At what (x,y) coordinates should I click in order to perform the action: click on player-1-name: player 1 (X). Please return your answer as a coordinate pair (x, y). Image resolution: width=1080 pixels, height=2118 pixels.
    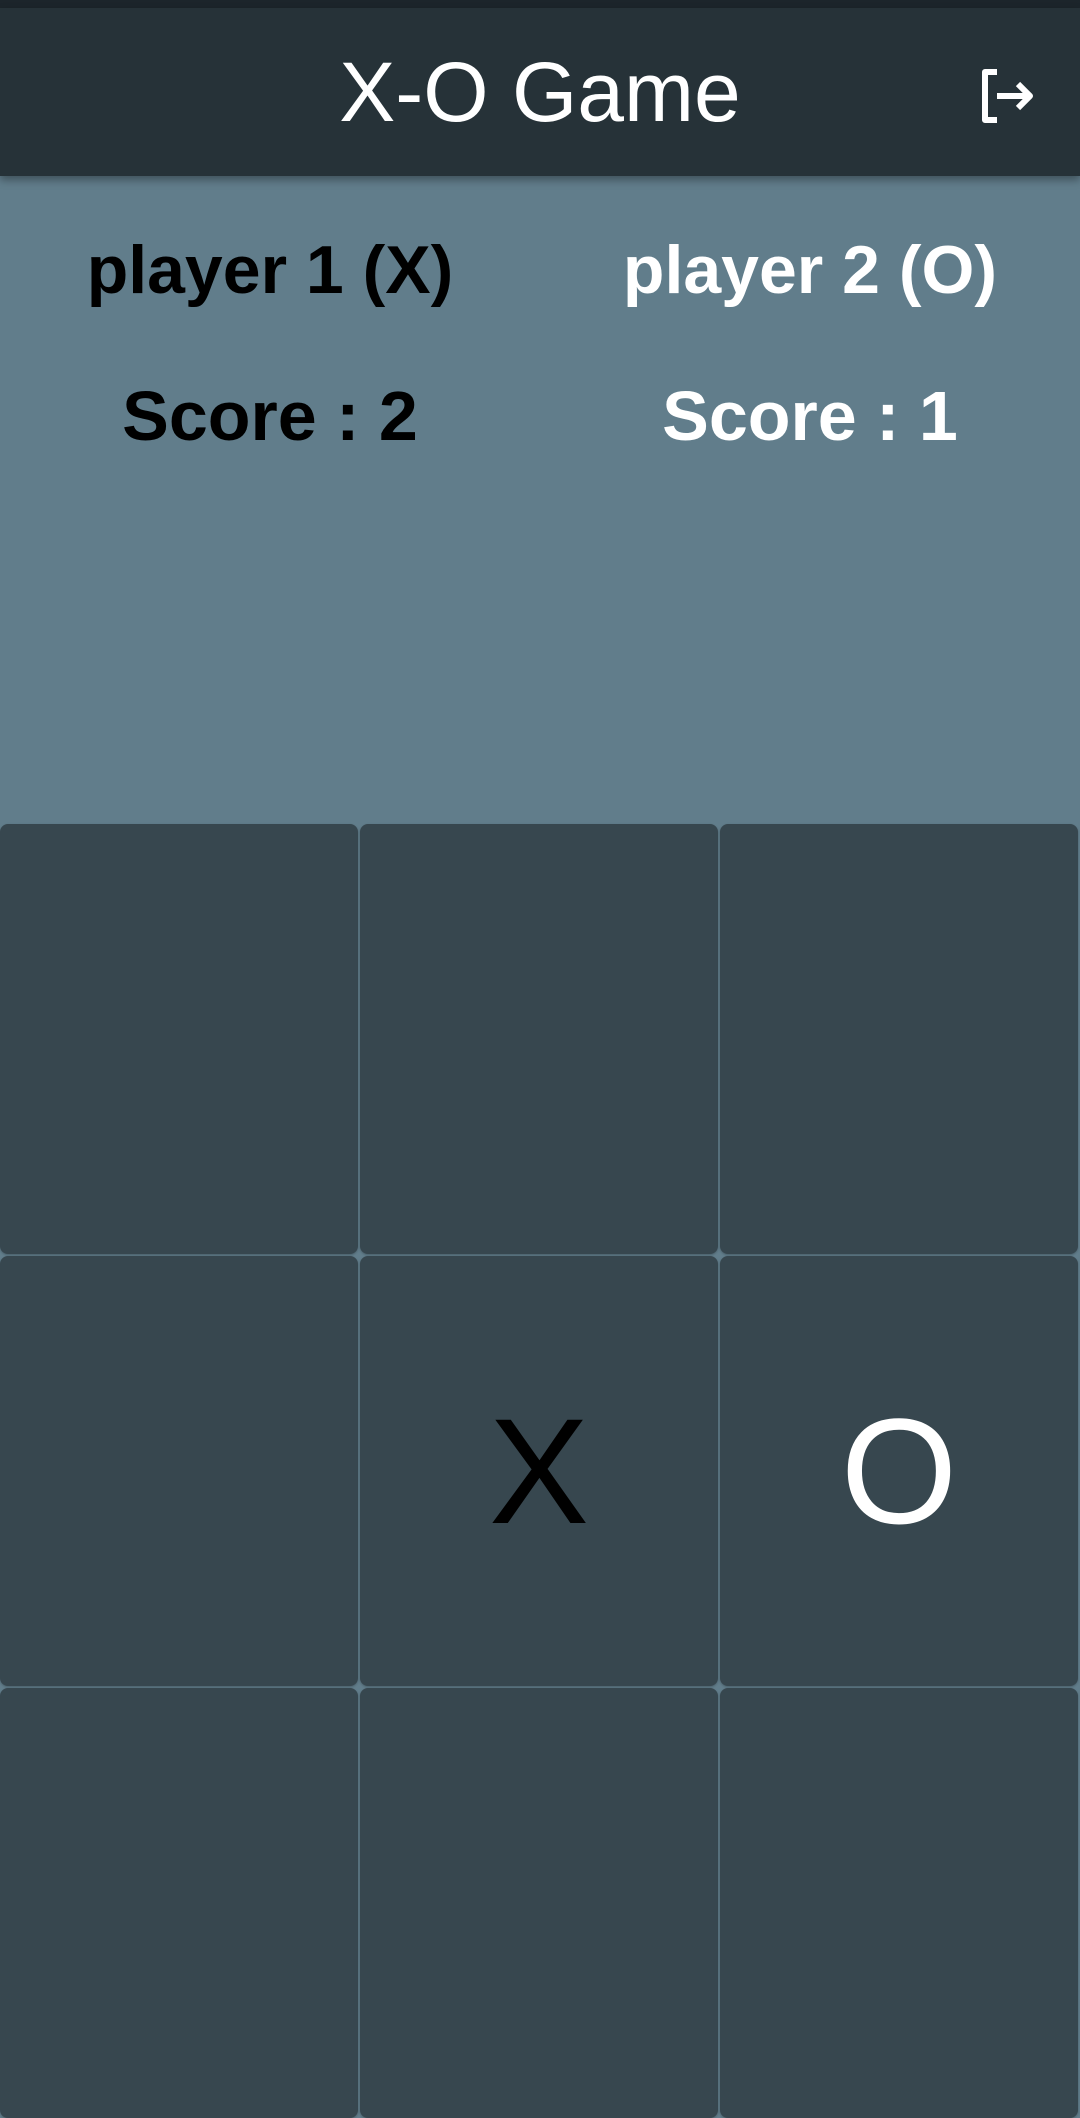
    Looking at the image, I should click on (270, 270).